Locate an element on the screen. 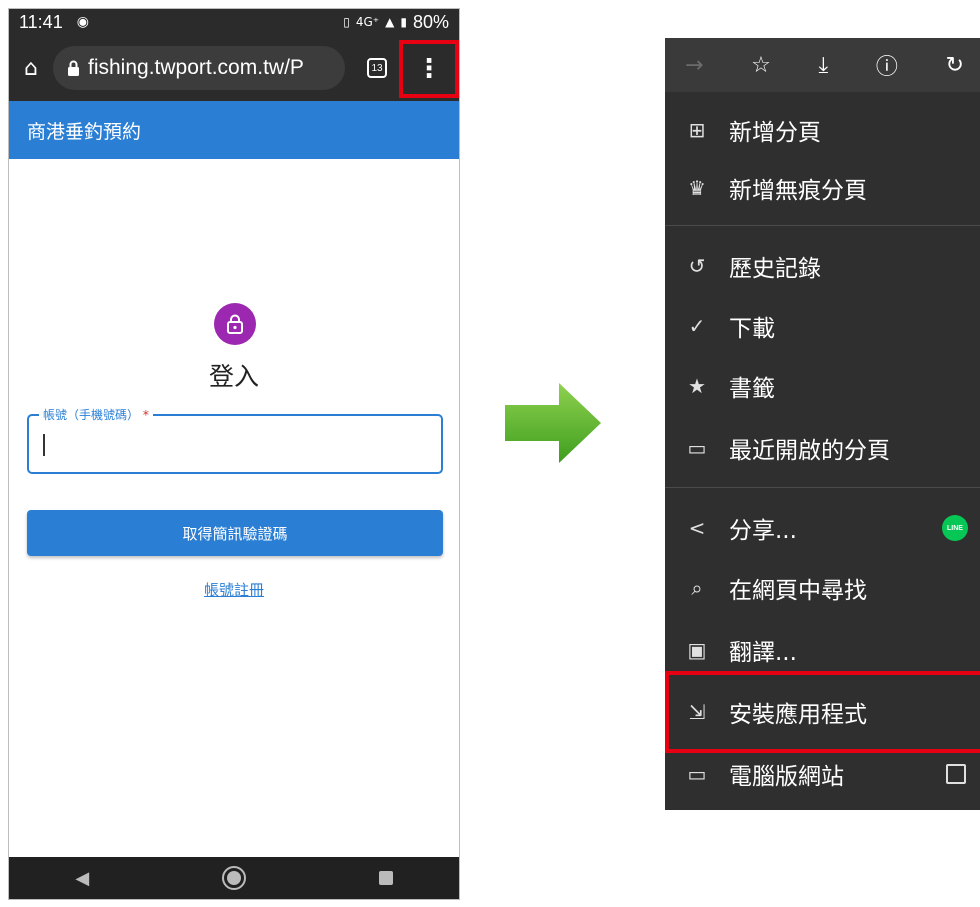  menu-item-label: 電腦版網站 is located at coordinates (786, 777).